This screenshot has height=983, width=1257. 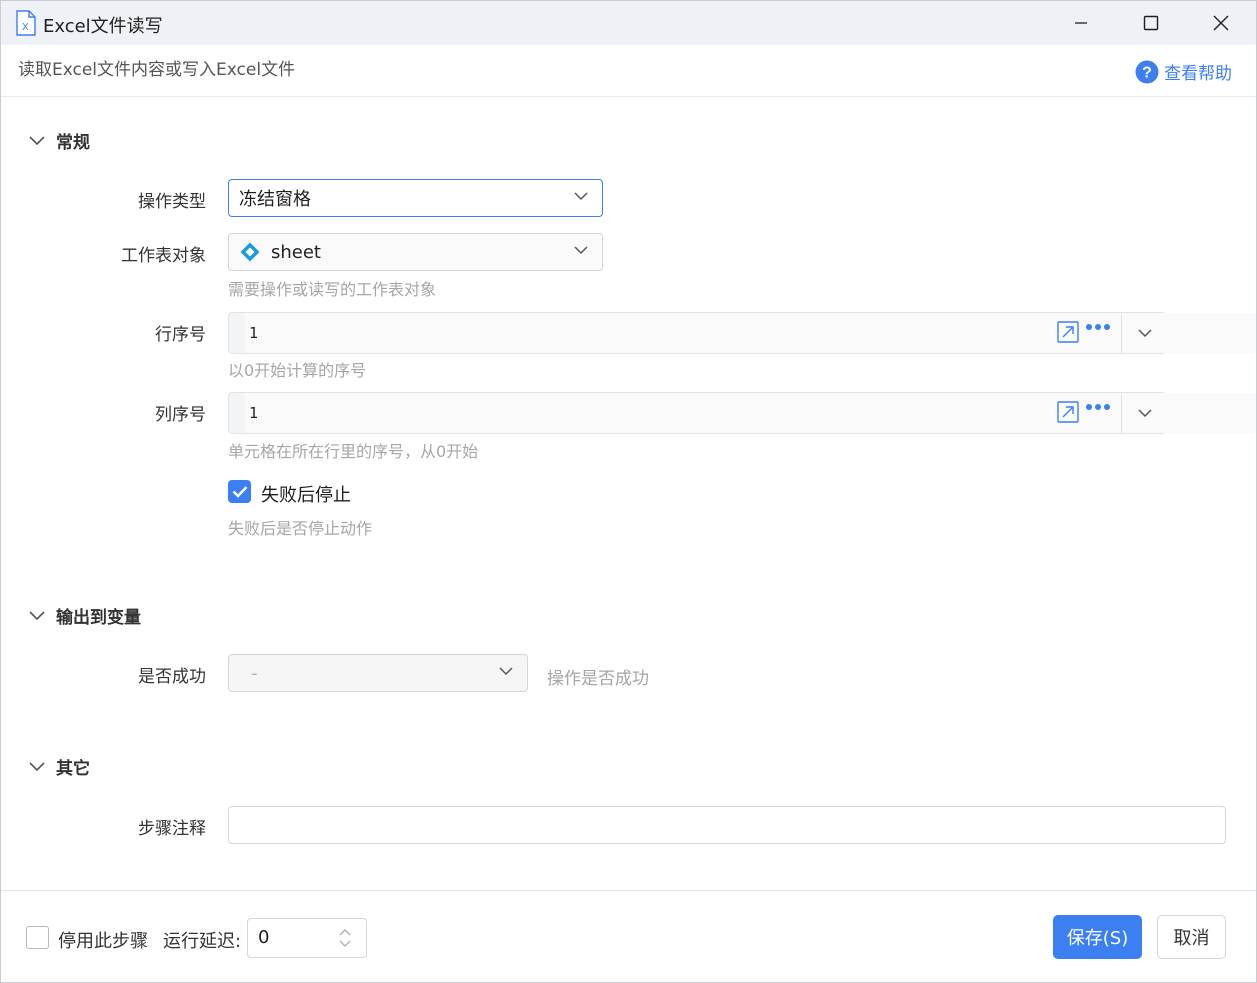 I want to click on minimize-button, so click(x=1081, y=23).